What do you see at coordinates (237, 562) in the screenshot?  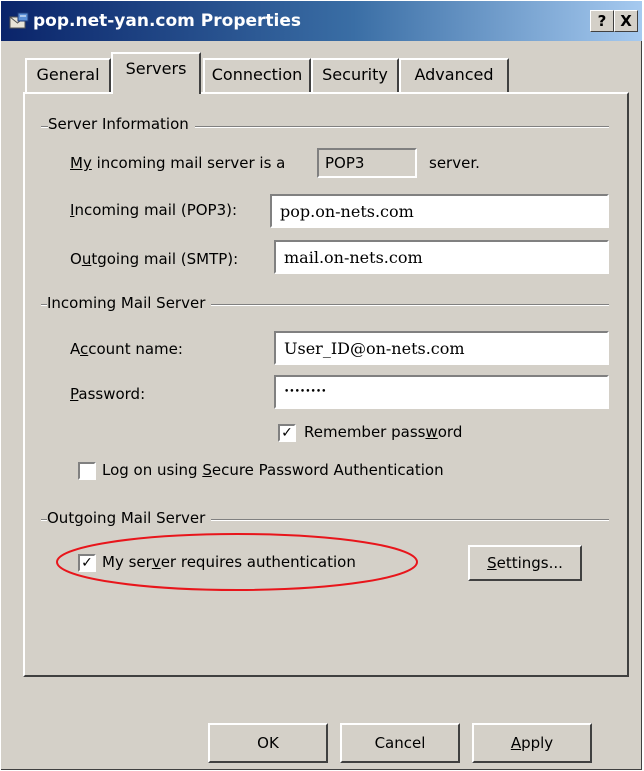 I see `highlight-oval` at bounding box center [237, 562].